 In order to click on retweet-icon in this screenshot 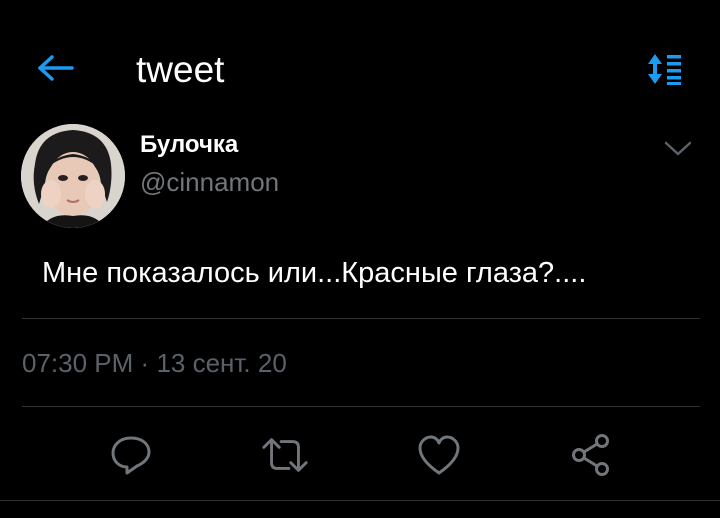, I will do `click(285, 455)`.